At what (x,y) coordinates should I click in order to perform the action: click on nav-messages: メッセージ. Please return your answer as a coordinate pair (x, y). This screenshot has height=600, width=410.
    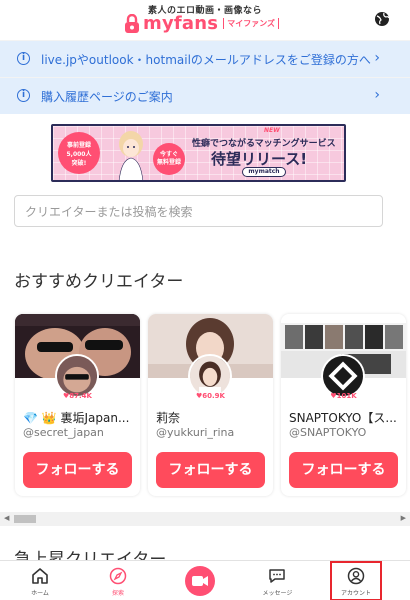
    Looking at the image, I should click on (277, 580).